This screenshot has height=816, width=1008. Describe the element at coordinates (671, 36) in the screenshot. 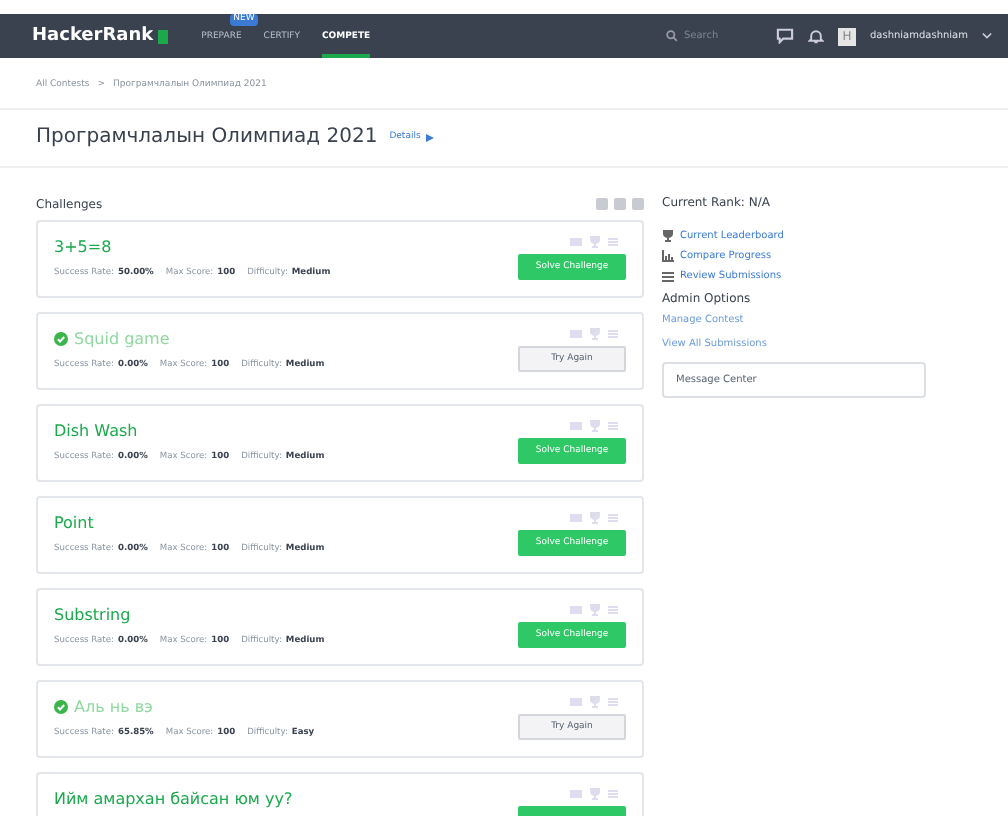

I see `search-icon` at that location.